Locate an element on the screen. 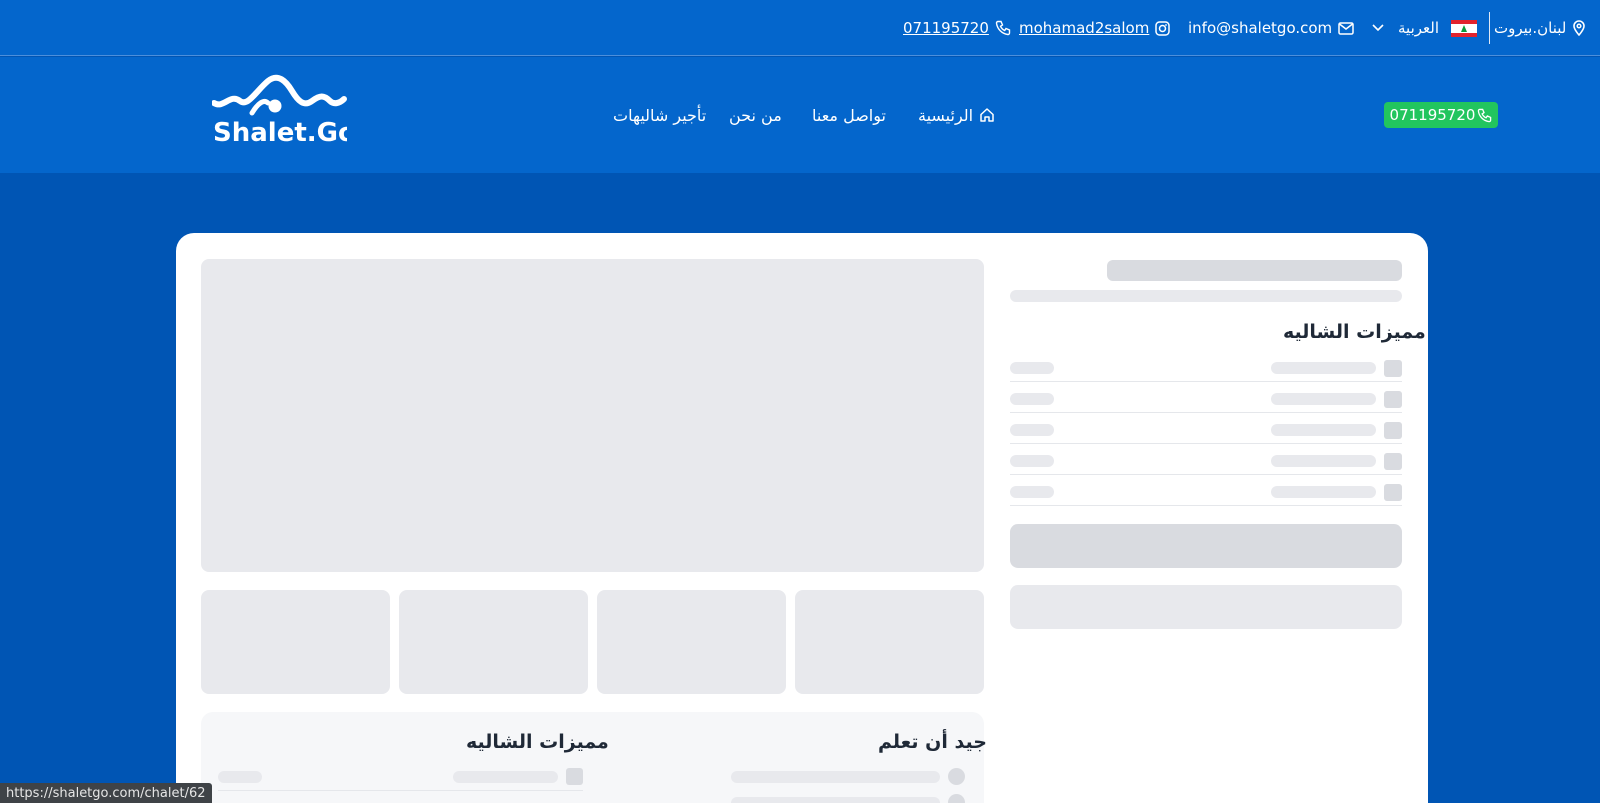  email-link: info@shaletgo.com is located at coordinates (1271, 28).